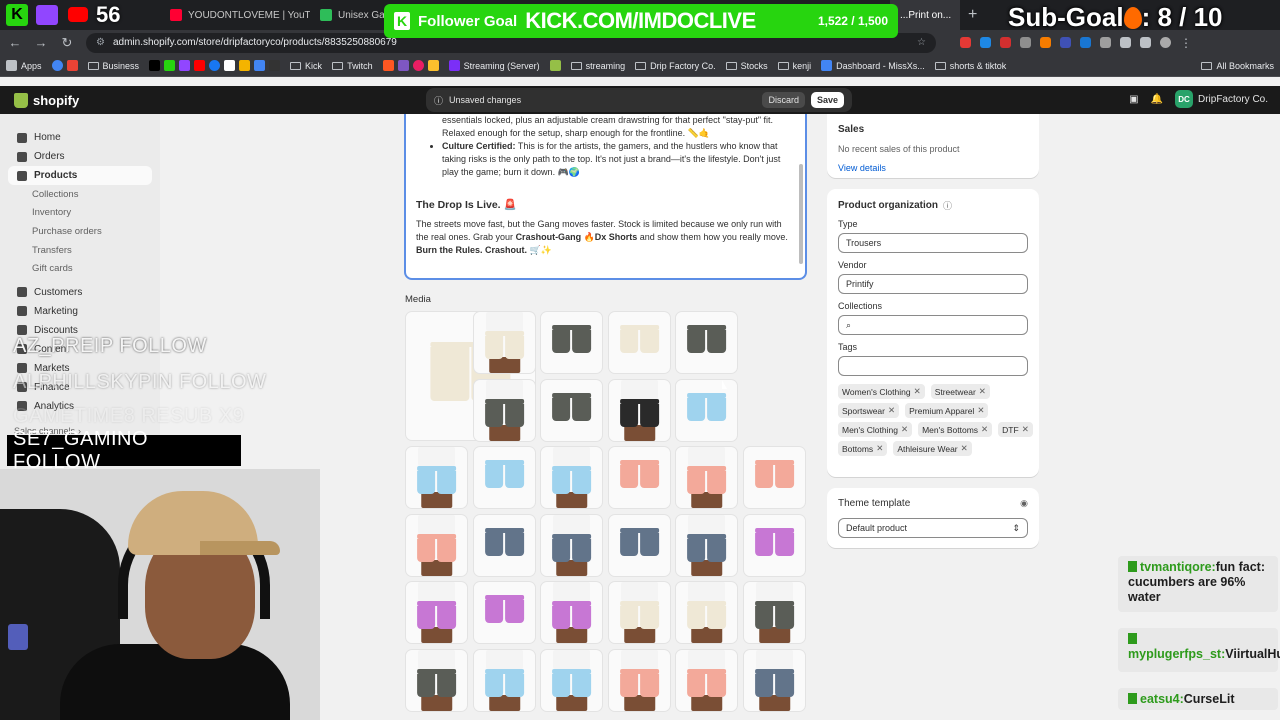 This screenshot has height=720, width=1280. Describe the element at coordinates (15, 42) in the screenshot. I see `back-icon: ←` at that location.